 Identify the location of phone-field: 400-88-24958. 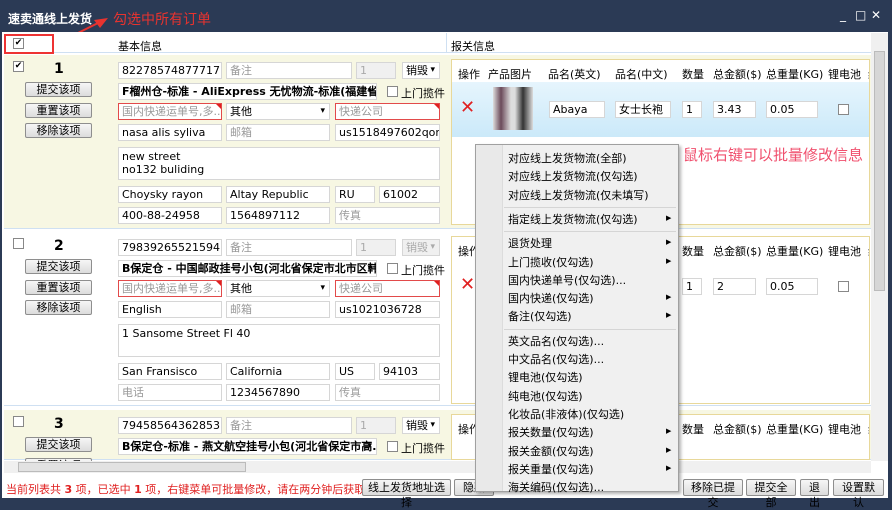
(170, 215).